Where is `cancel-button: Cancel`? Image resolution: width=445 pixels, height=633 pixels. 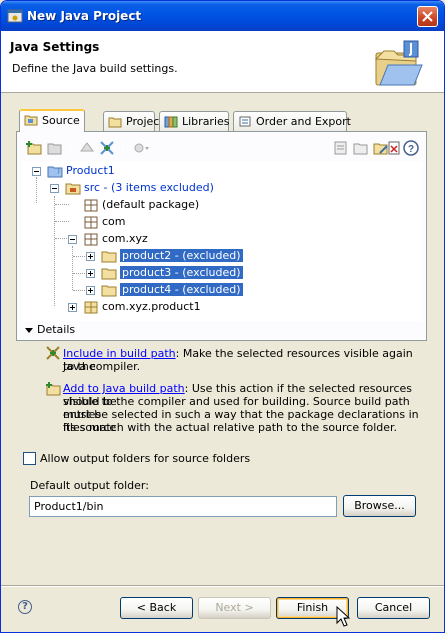 cancel-button: Cancel is located at coordinates (393, 608).